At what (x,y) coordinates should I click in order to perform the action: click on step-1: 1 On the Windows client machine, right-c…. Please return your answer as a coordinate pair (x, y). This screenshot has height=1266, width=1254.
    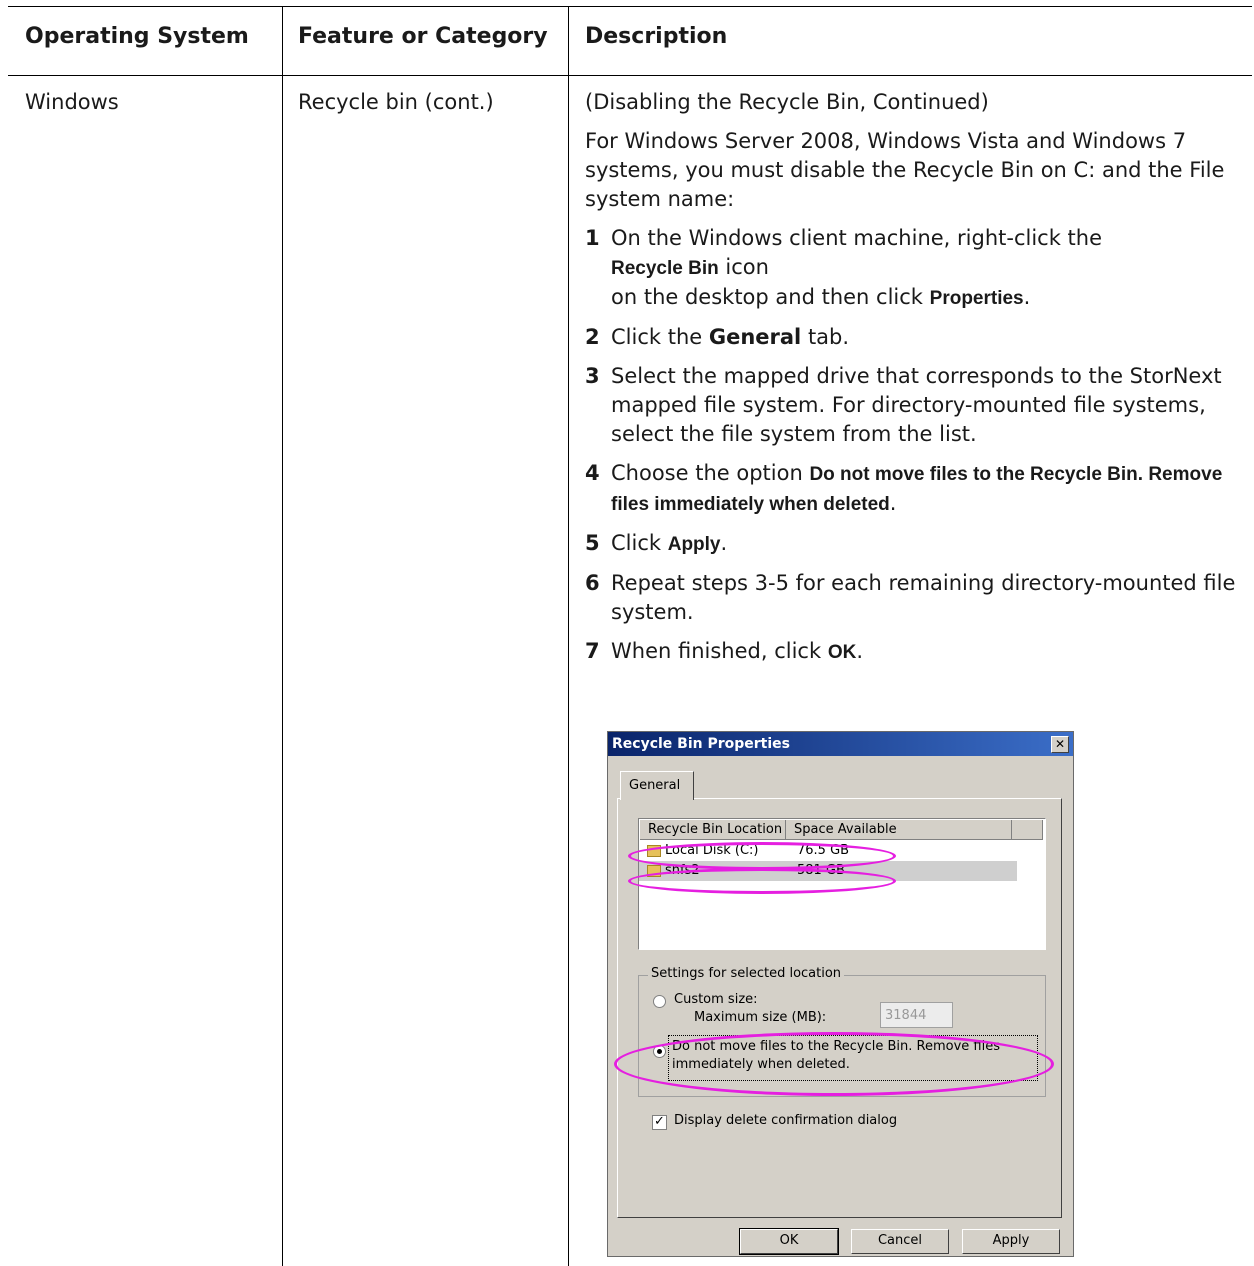
    Looking at the image, I should click on (915, 268).